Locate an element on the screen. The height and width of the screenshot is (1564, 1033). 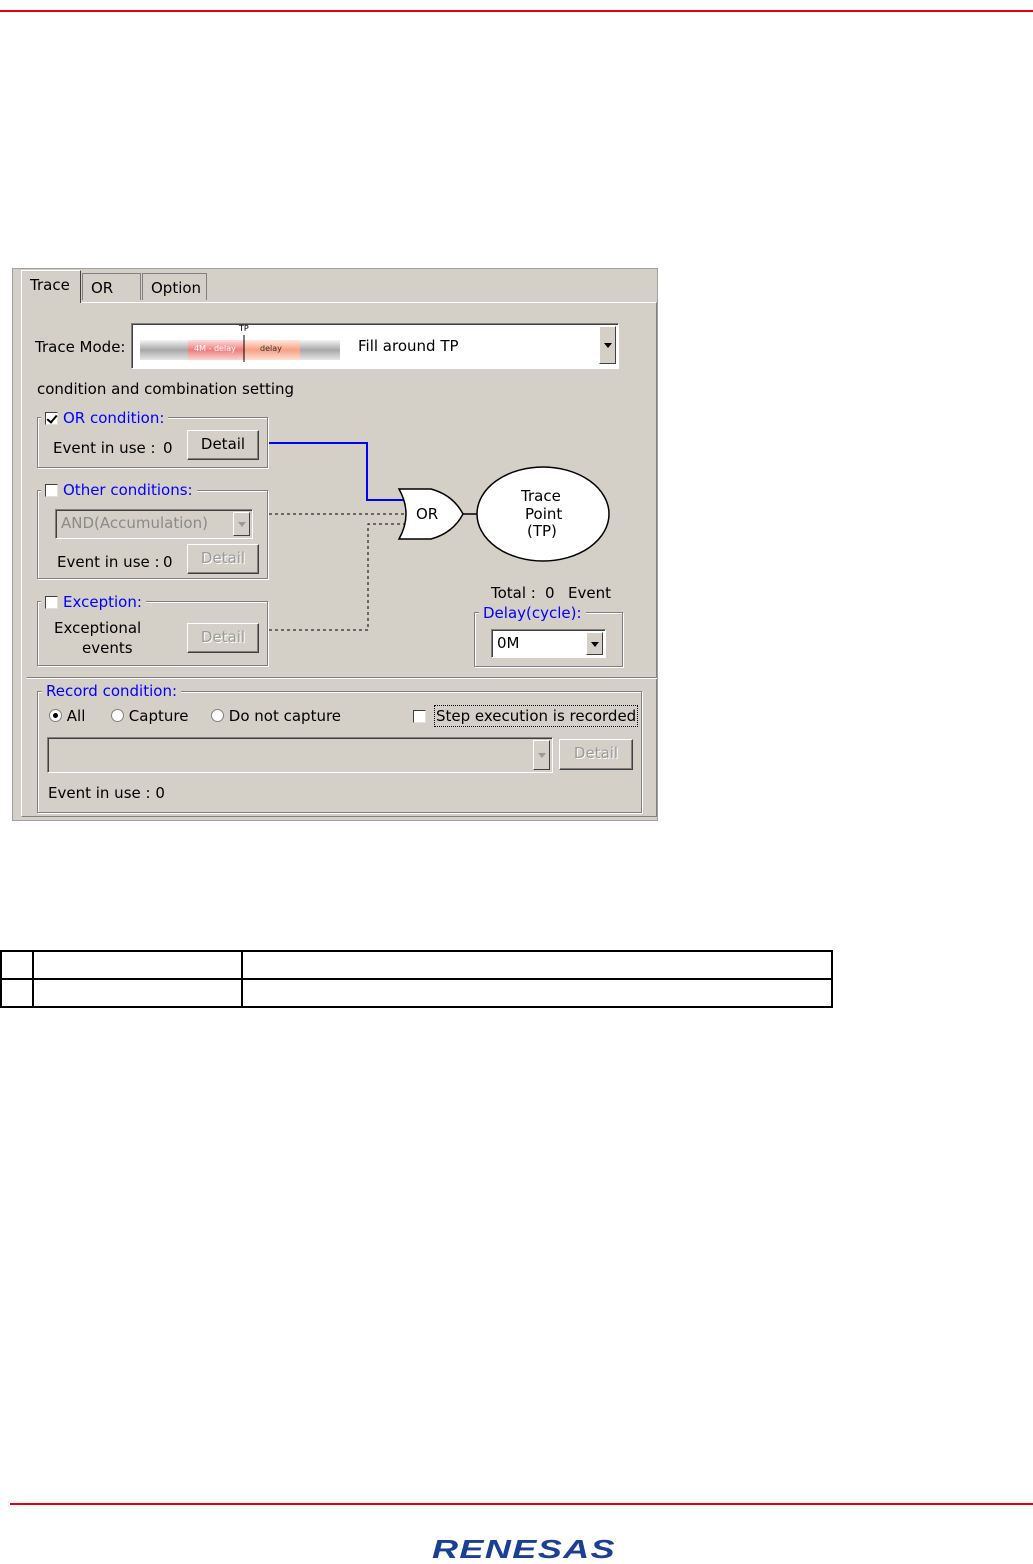
delay-label: Delay(cycle): is located at coordinates (532, 613).